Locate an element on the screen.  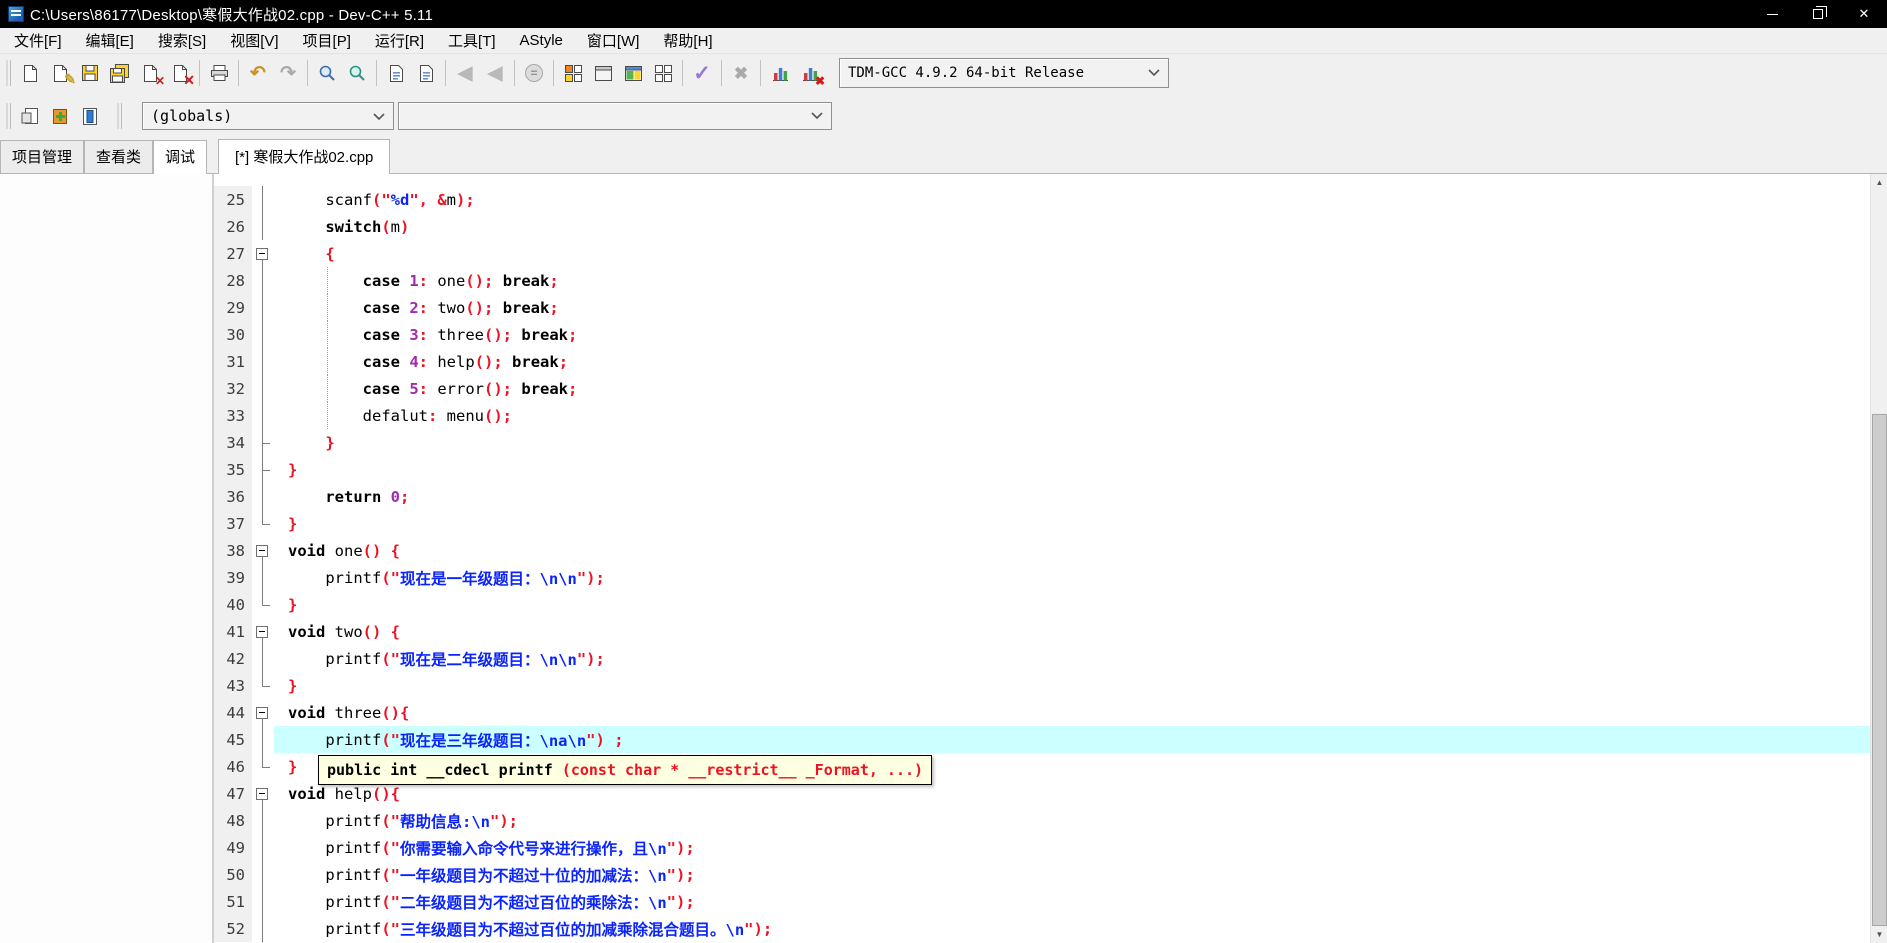
pause-icon: = is located at coordinates (534, 73).